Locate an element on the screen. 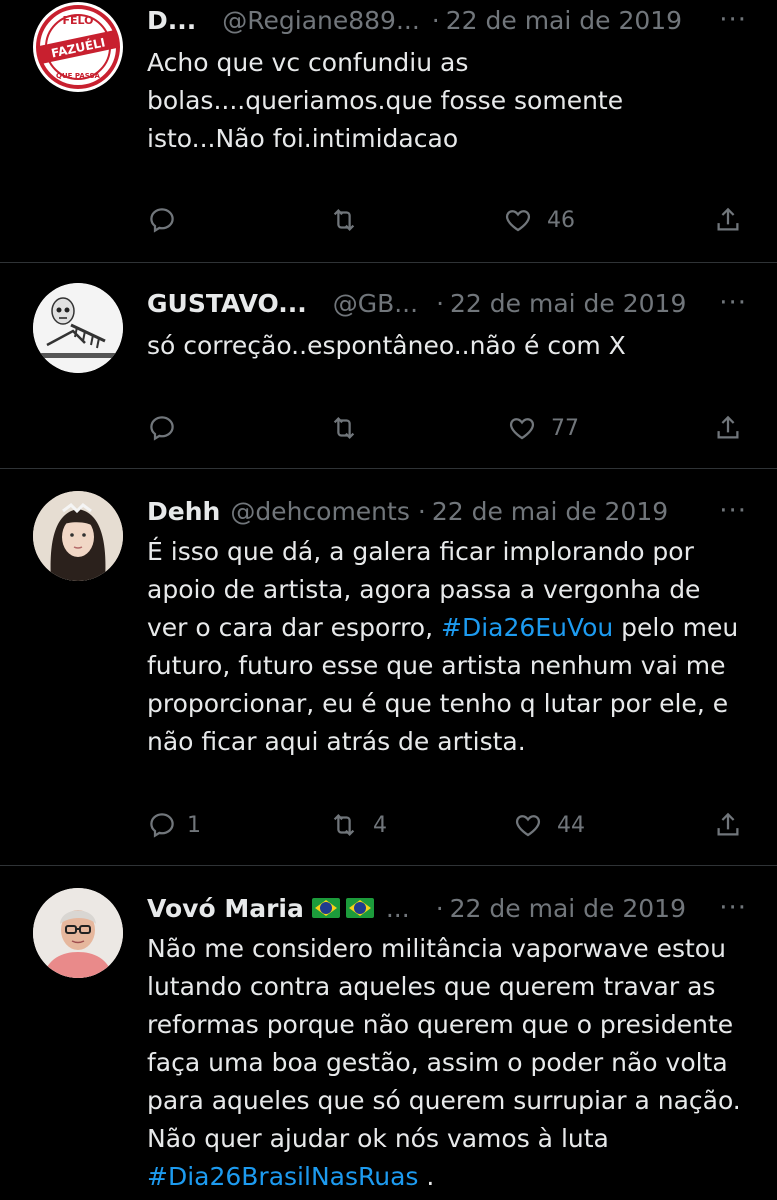 This screenshot has height=1200, width=777. like-button: 77 is located at coordinates (543, 428).